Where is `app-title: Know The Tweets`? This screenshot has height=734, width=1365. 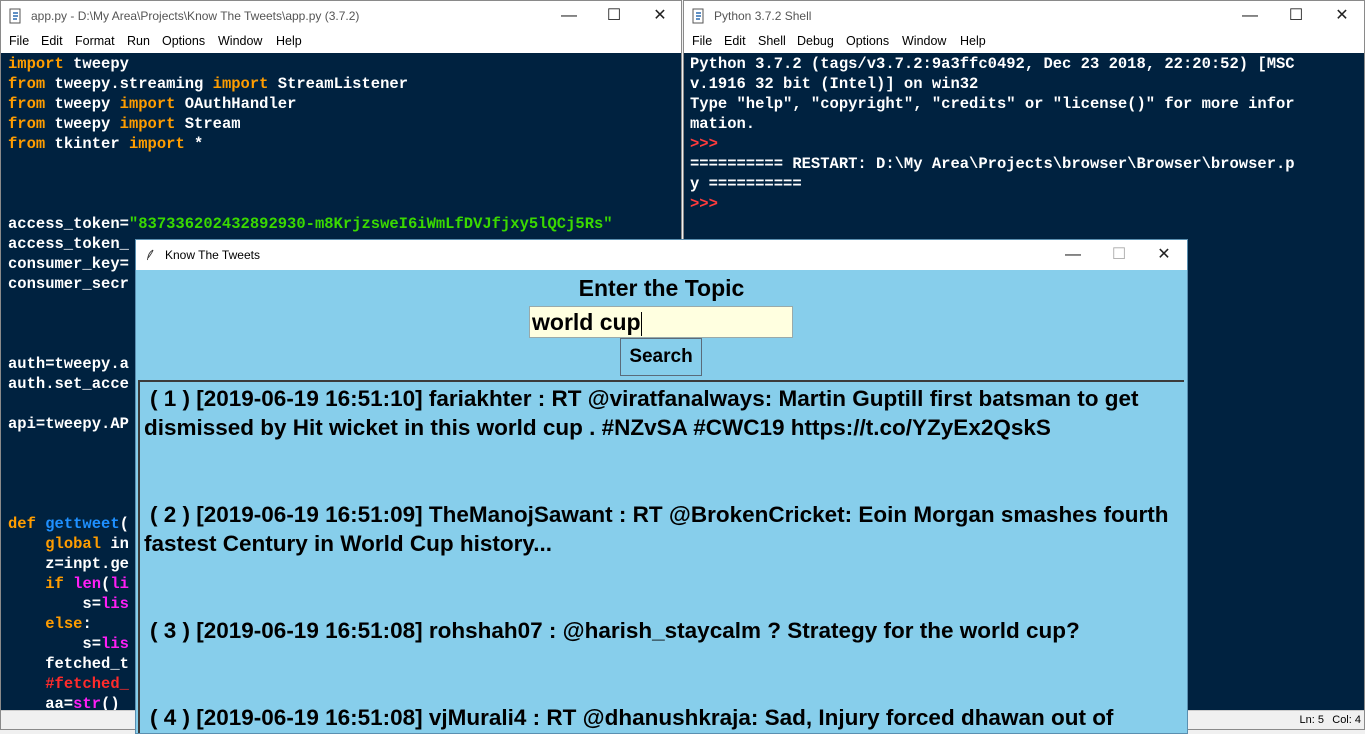 app-title: Know The Tweets is located at coordinates (212, 255).